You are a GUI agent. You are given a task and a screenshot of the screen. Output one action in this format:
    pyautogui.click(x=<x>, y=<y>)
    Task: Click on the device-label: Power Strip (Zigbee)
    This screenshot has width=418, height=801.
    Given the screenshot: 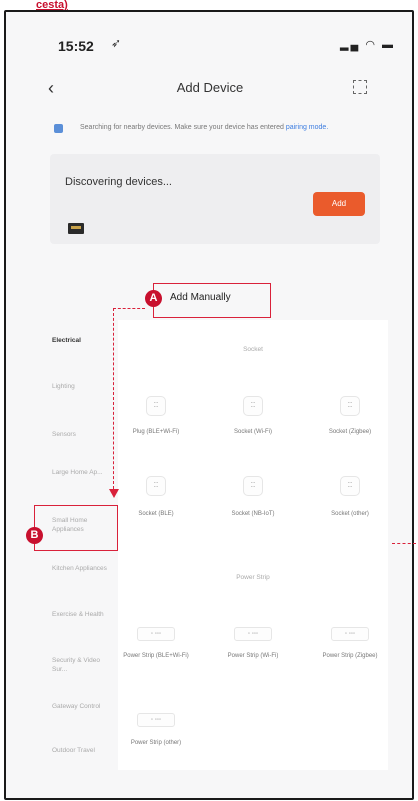 What is the action you would take?
    pyautogui.click(x=350, y=656)
    